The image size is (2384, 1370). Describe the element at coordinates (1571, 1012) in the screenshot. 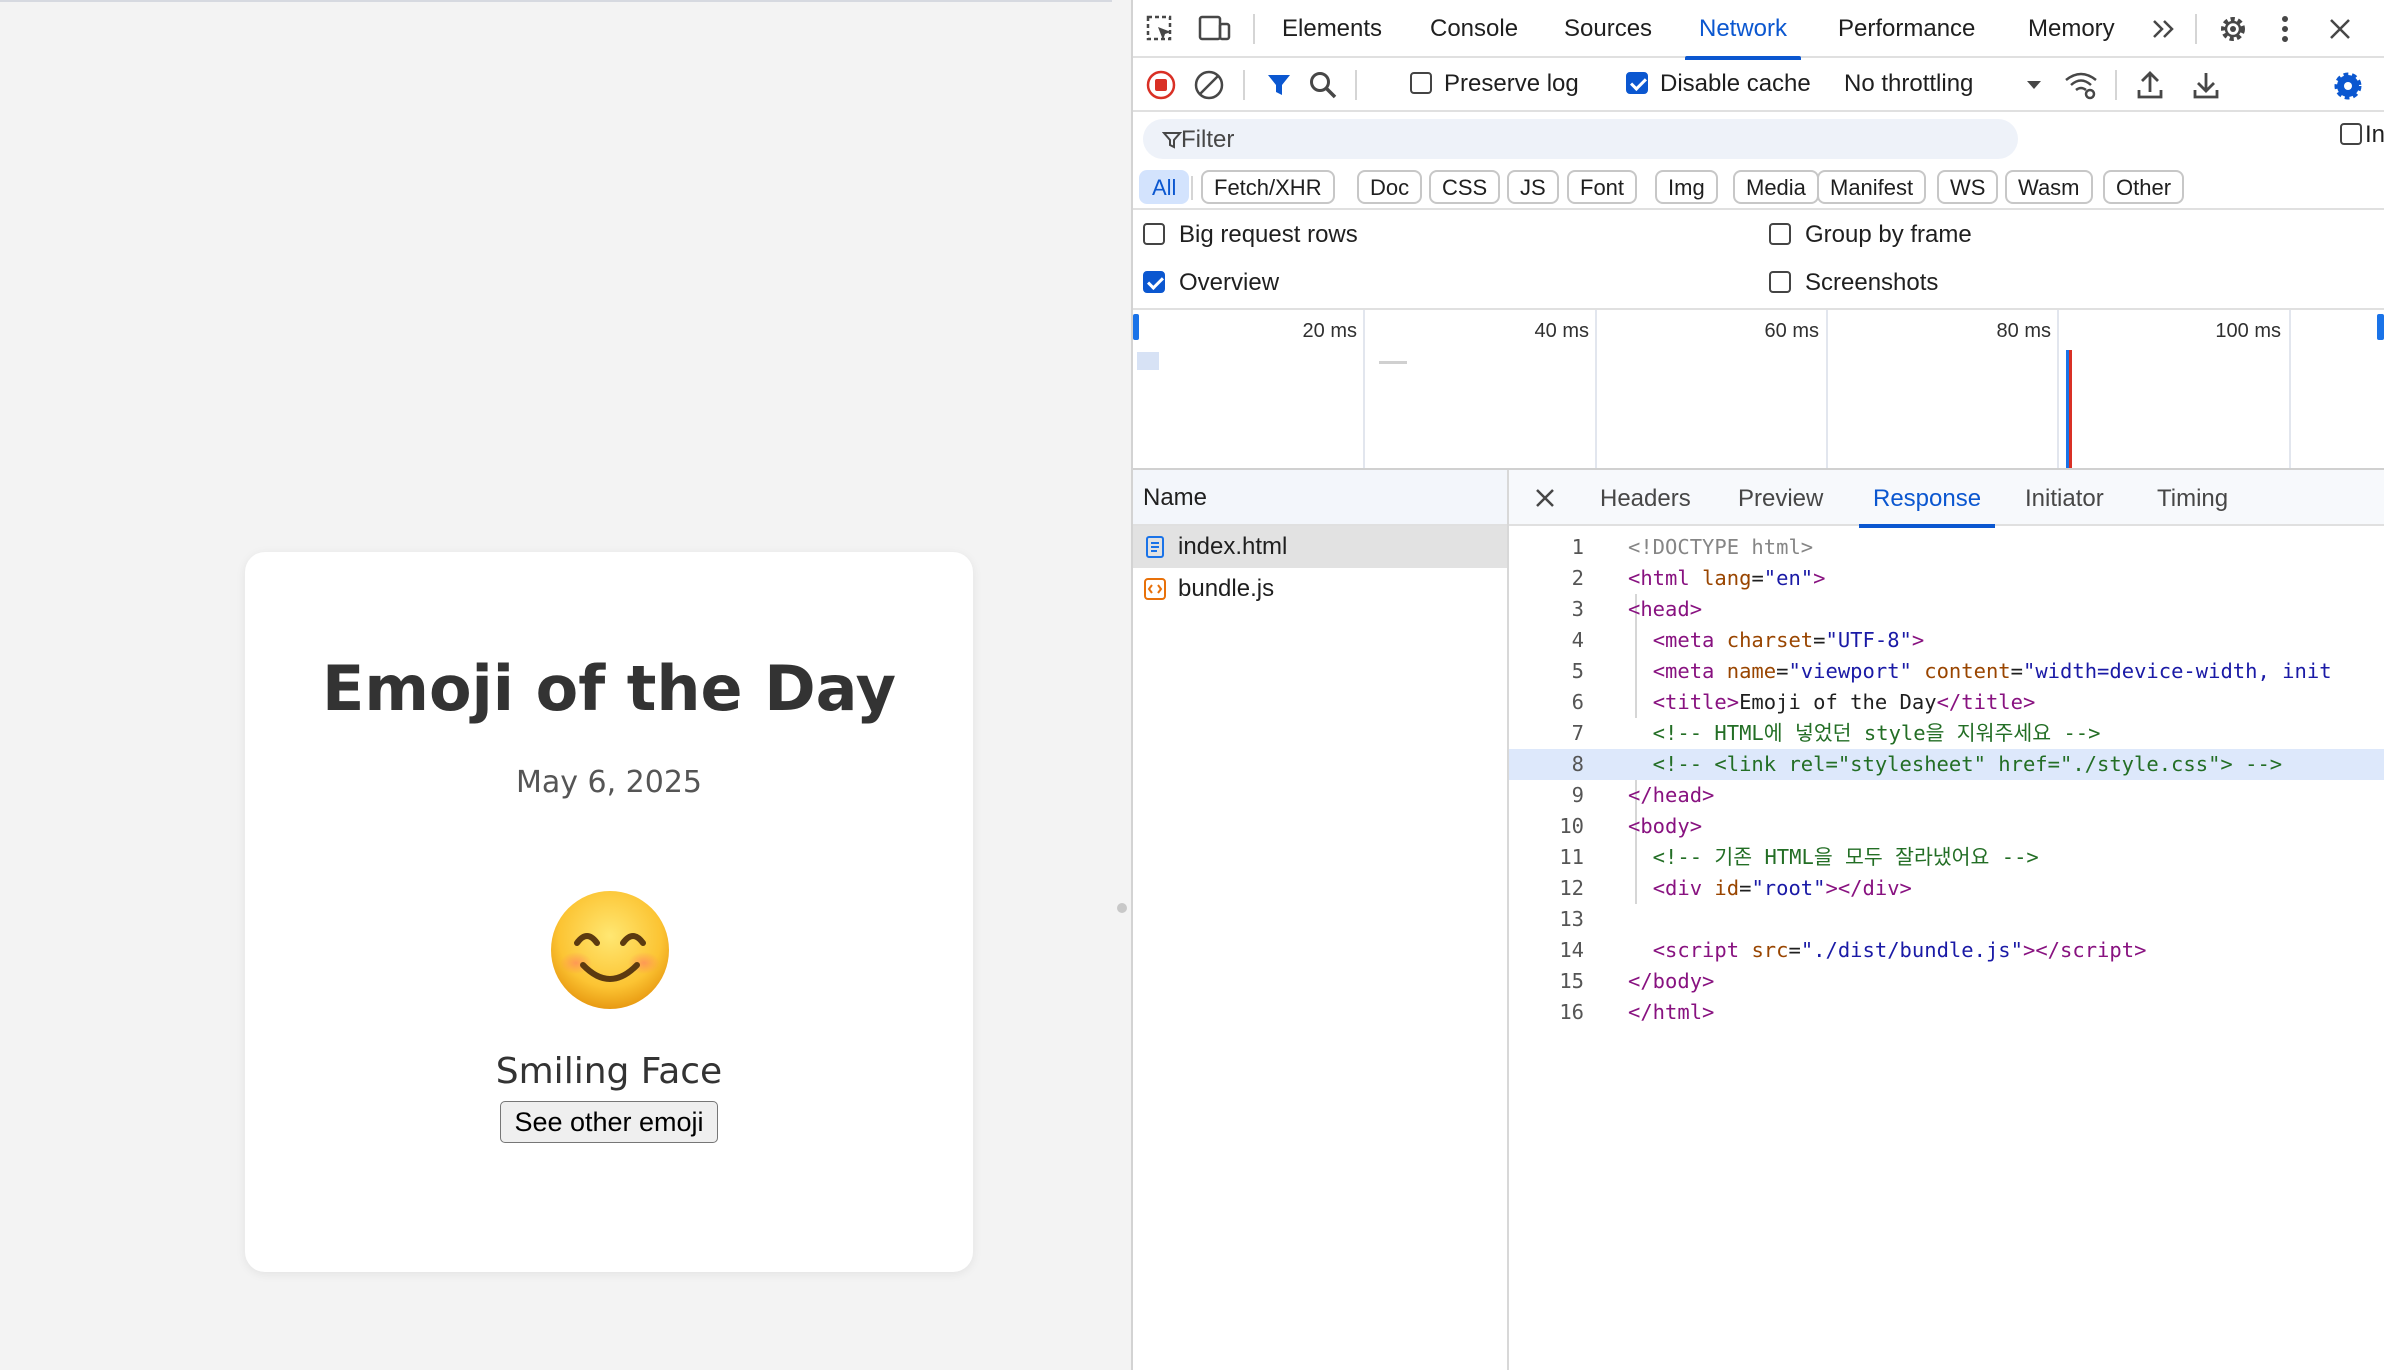

I see `line-number: 16` at that location.